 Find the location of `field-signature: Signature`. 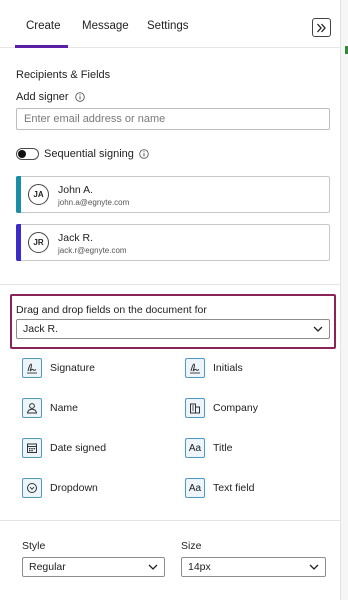

field-signature: Signature is located at coordinates (58, 368).